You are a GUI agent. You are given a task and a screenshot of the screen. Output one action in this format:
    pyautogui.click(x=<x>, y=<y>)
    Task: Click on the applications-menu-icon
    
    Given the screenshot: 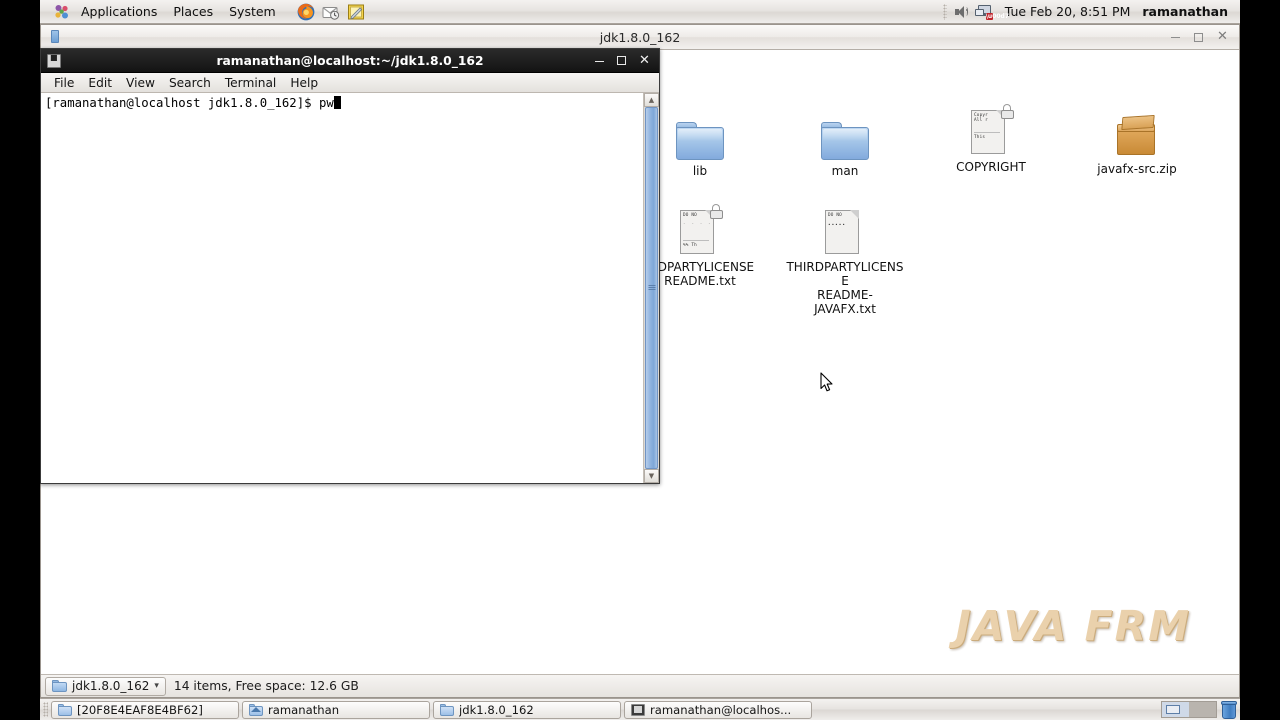 What is the action you would take?
    pyautogui.click(x=62, y=12)
    